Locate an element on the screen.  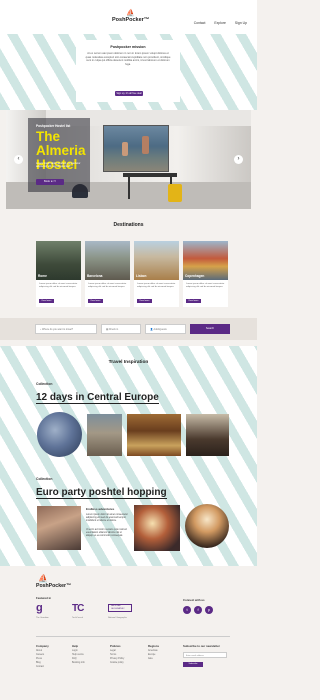
destination-name: Rome is located at coordinates (42, 276).